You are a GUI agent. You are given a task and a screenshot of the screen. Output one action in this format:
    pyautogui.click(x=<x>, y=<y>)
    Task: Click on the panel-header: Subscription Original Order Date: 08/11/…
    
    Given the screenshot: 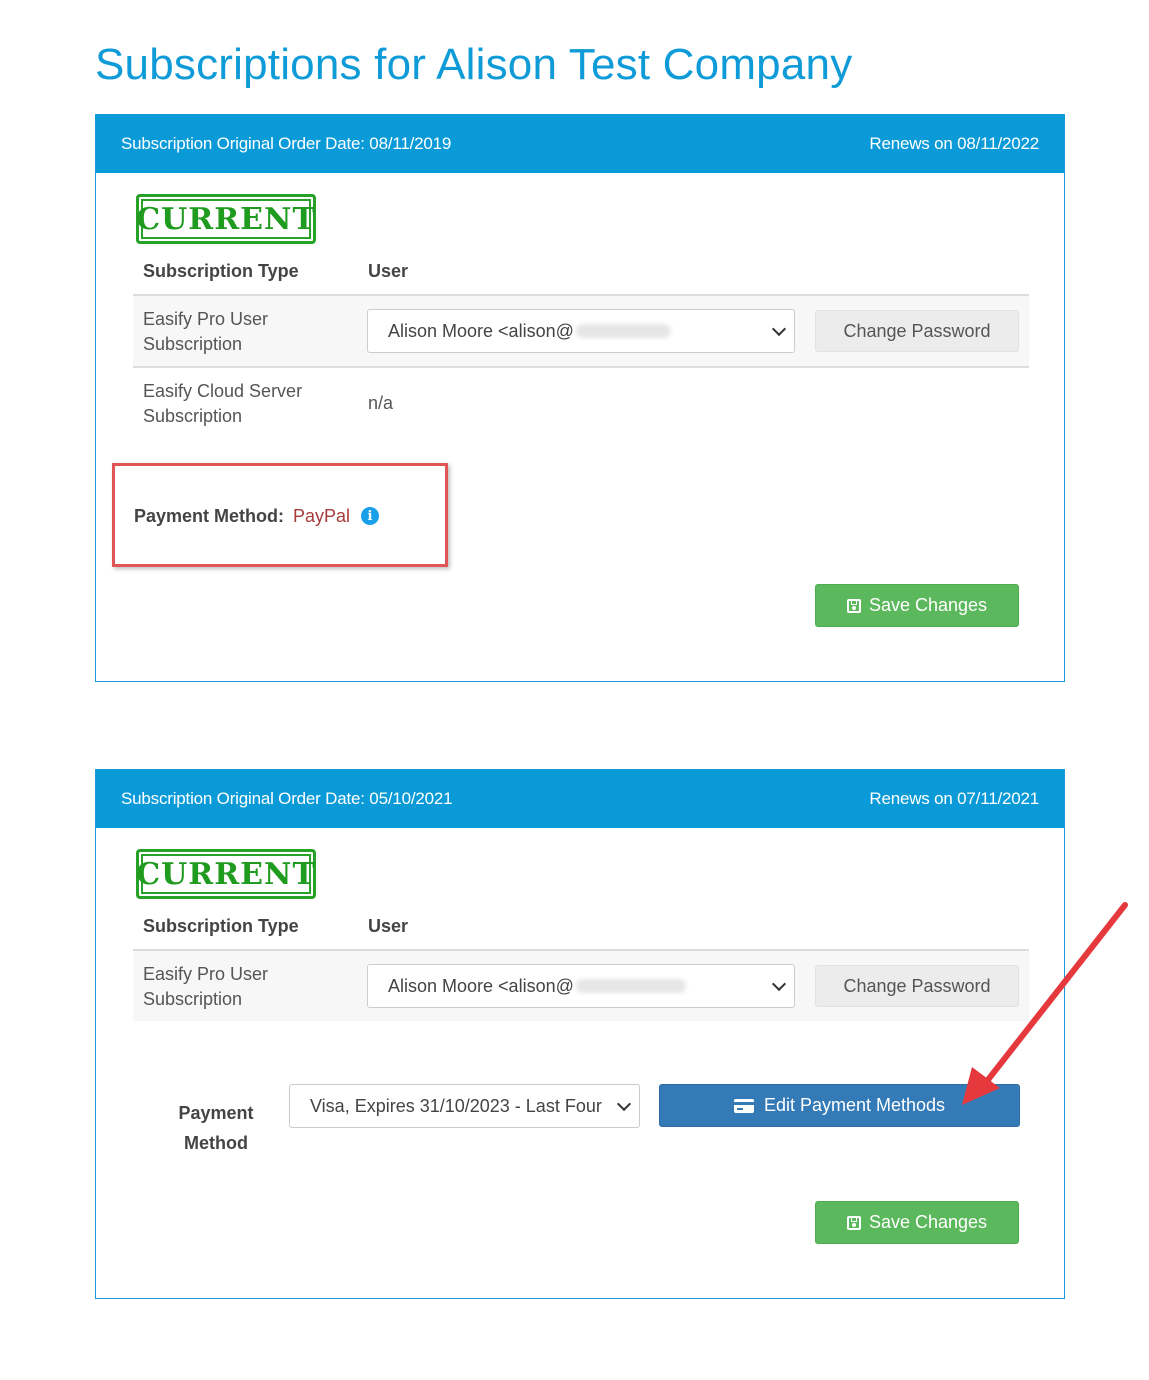 What is the action you would take?
    pyautogui.click(x=580, y=144)
    